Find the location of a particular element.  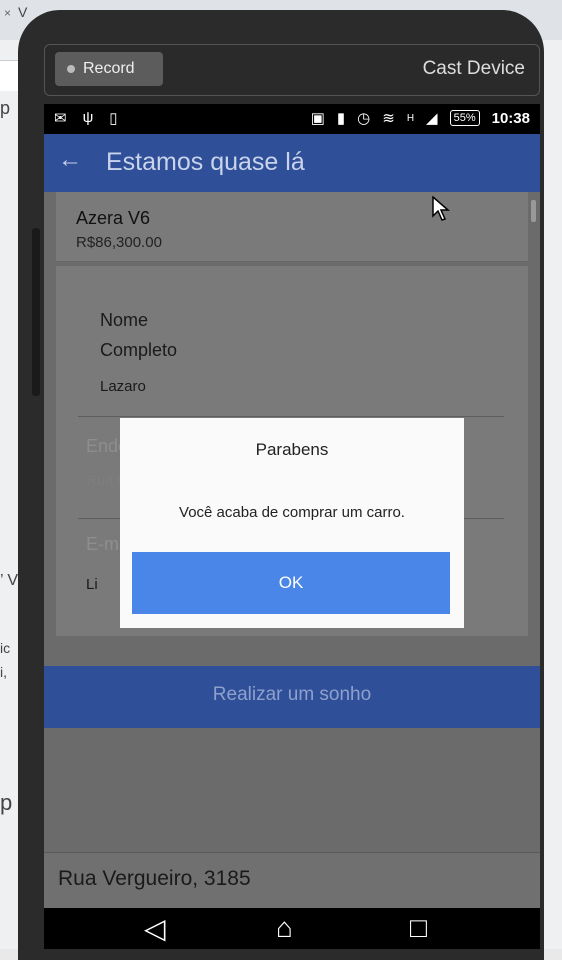

record-label: Record is located at coordinates (109, 68).